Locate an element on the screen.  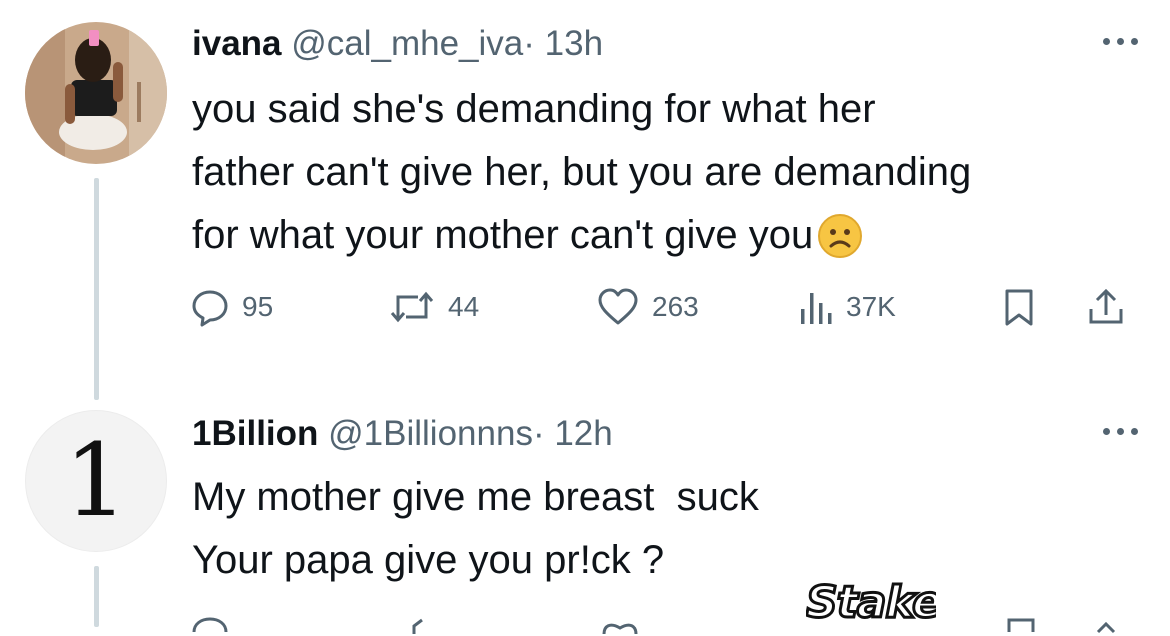
watermark-text: Stake is located at coordinates (871, 602).